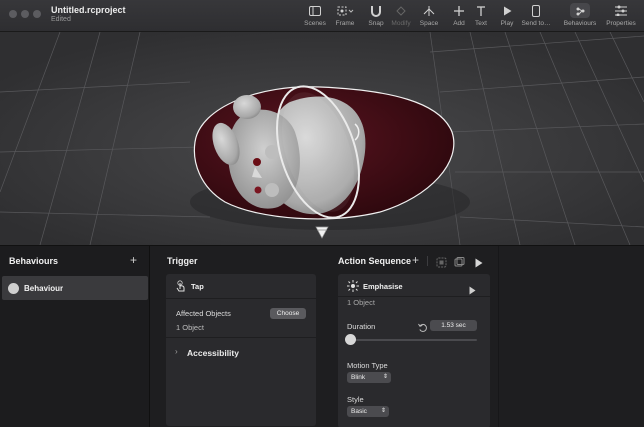  What do you see at coordinates (197, 286) in the screenshot?
I see `trigger-type-label: Tap` at bounding box center [197, 286].